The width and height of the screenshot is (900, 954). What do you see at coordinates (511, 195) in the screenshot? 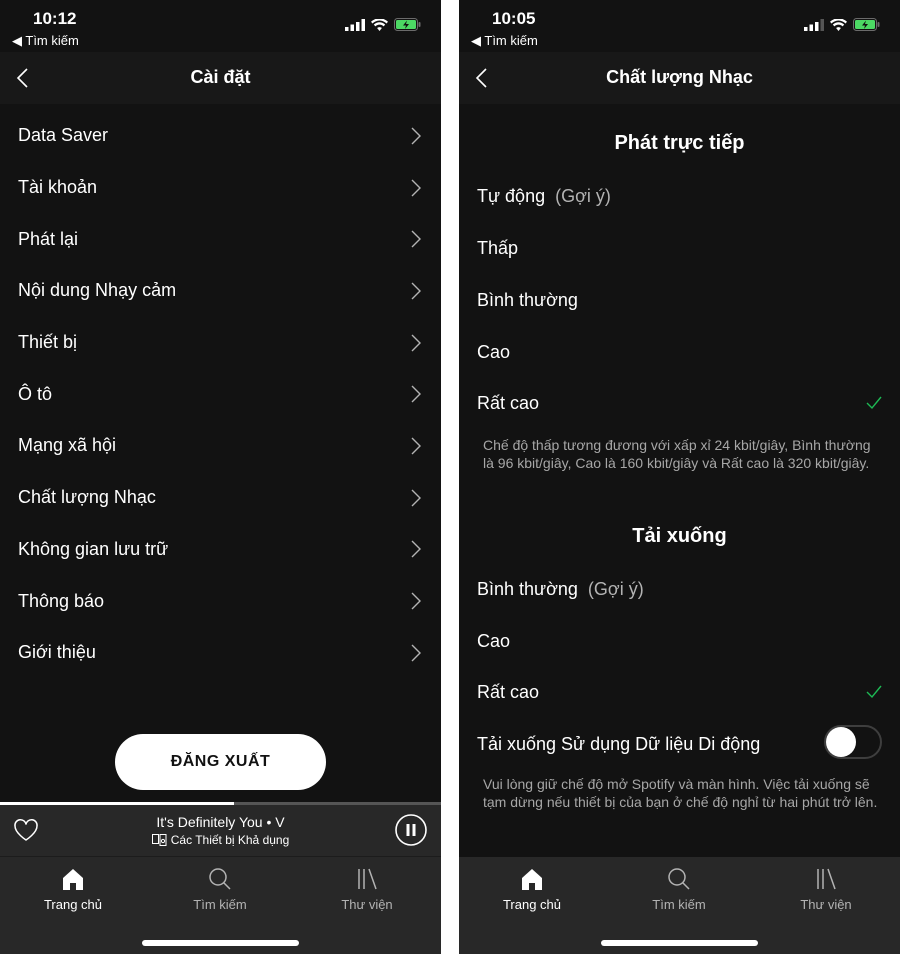
I see `option-label: Tự động` at bounding box center [511, 195].